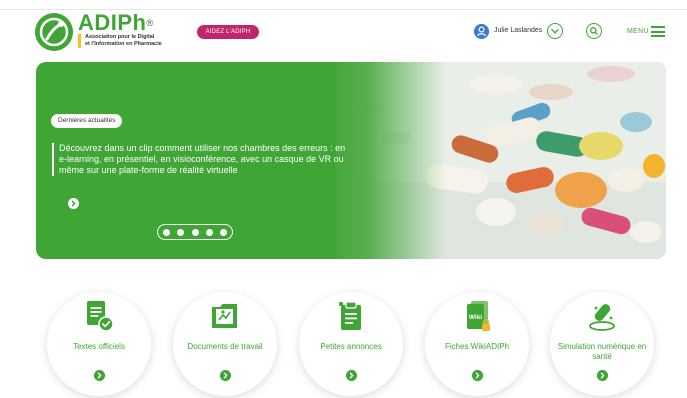 The image size is (687, 398). Describe the element at coordinates (349, 315) in the screenshot. I see `clipboard-icon` at that location.